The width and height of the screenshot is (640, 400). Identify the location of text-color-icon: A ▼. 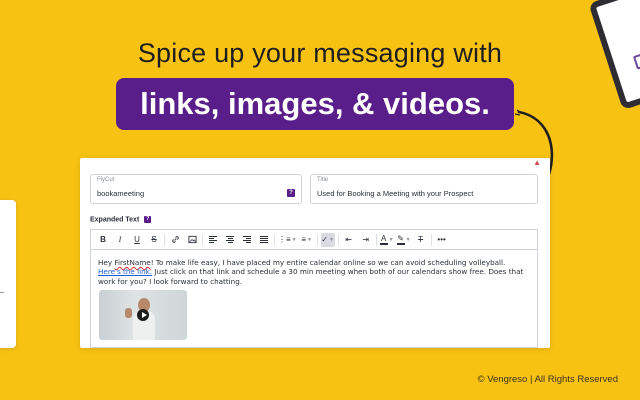
(386, 240).